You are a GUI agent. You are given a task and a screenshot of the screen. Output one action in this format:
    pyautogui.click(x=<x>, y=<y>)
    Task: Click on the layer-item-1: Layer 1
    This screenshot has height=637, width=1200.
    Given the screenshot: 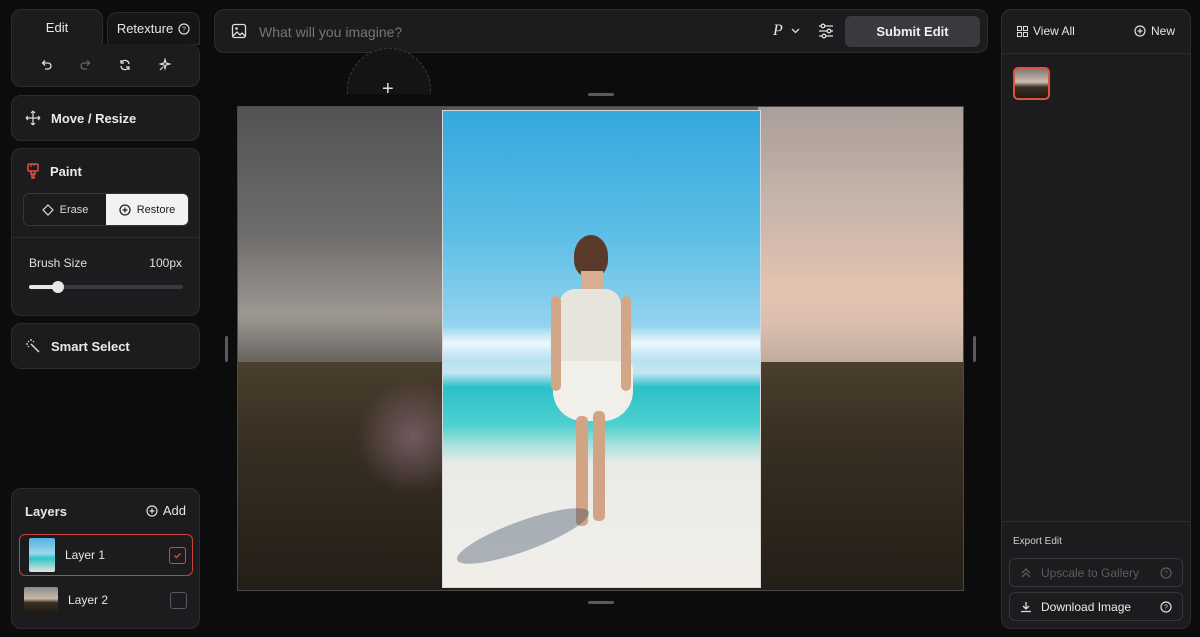 What is the action you would take?
    pyautogui.click(x=106, y=555)
    